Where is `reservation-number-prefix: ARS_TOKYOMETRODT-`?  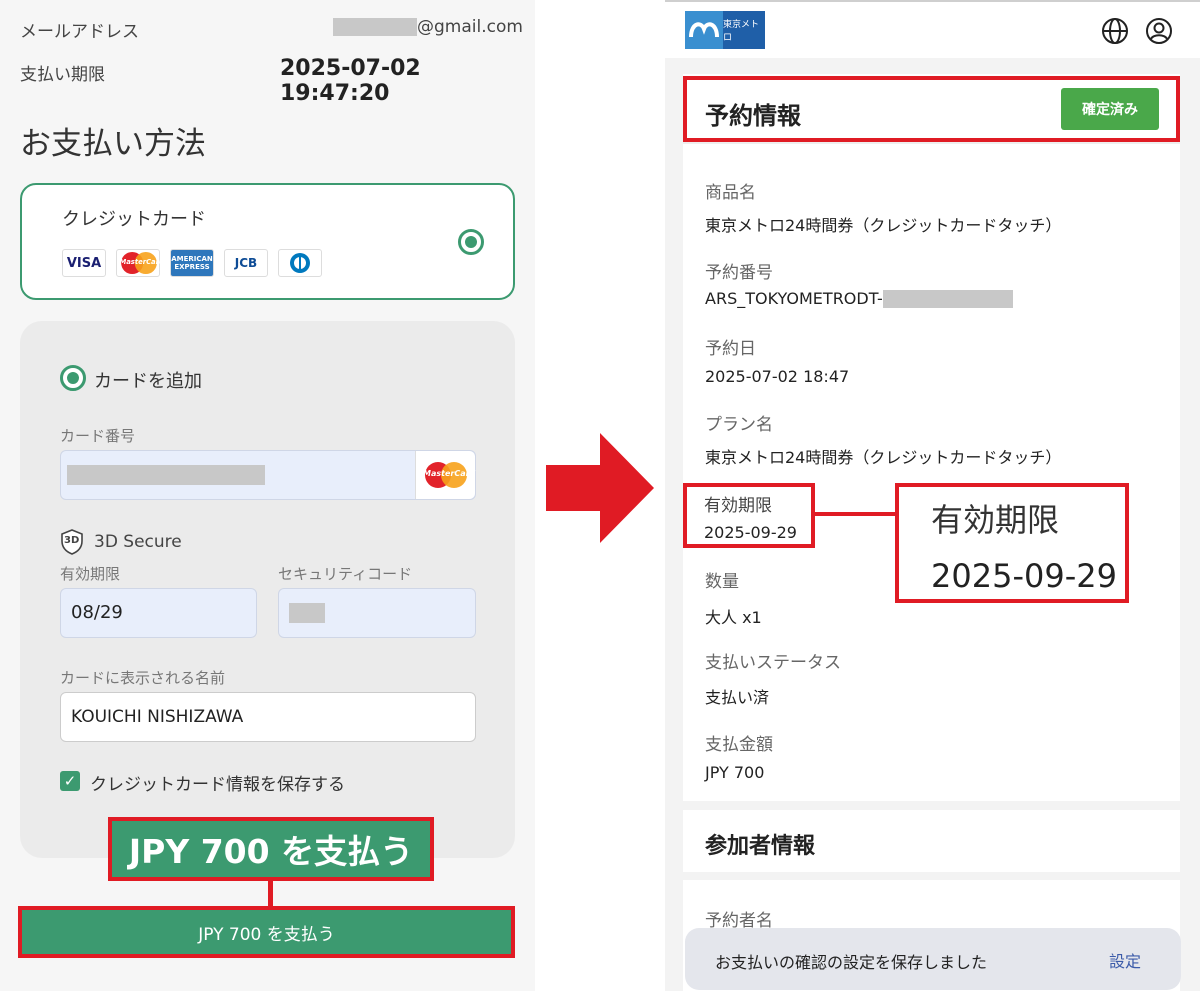 reservation-number-prefix: ARS_TOKYOMETRODT- is located at coordinates (794, 298).